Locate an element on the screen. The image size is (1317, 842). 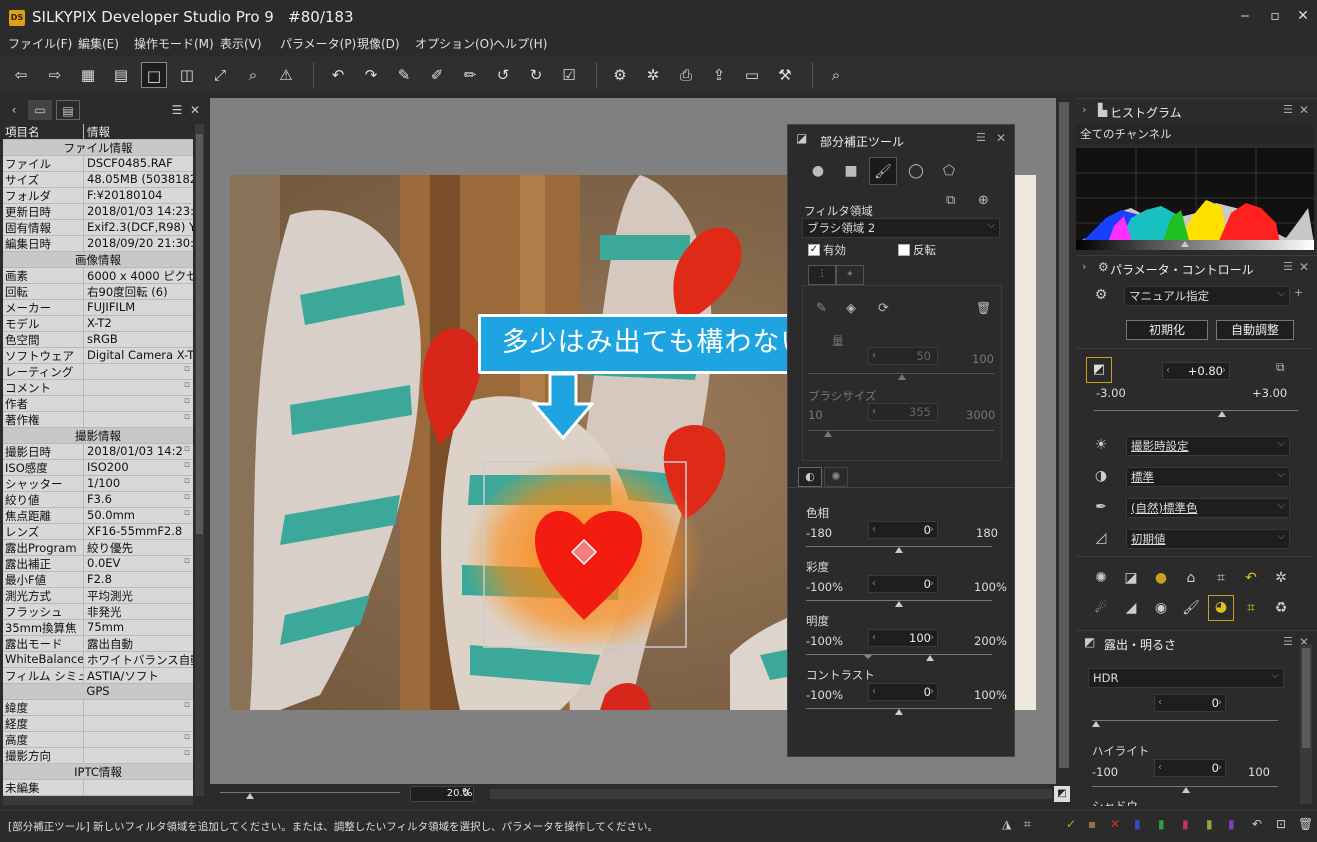
info-hscrollbar is located at coordinates (98, 800).